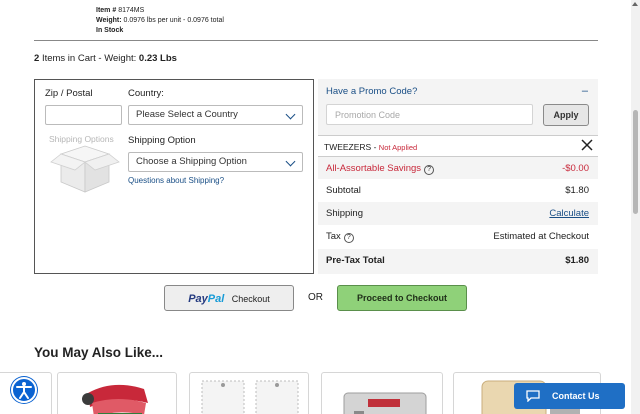  What do you see at coordinates (569, 213) in the screenshot?
I see `calculate-shipping-link: Calculate` at bounding box center [569, 213].